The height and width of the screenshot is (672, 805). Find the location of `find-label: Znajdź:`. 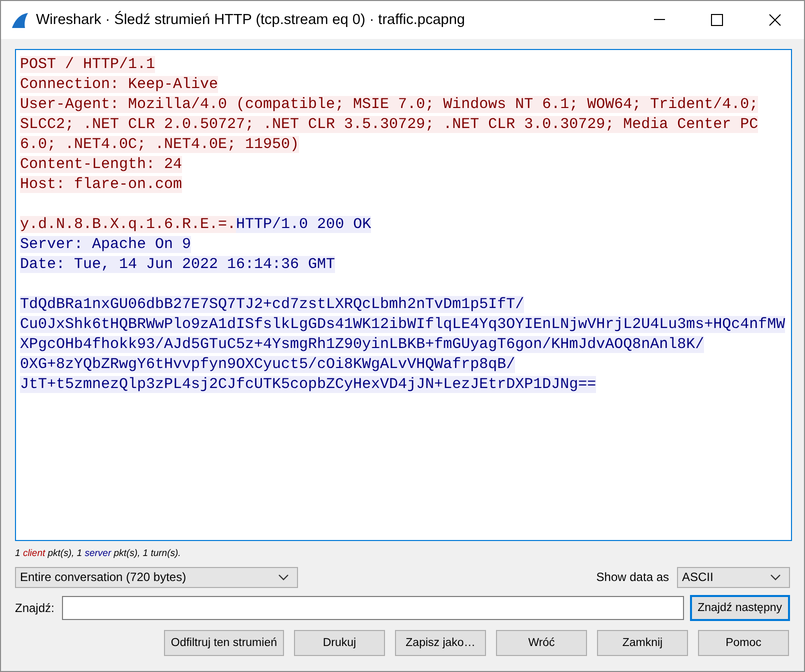

find-label: Znajdź: is located at coordinates (34, 608).